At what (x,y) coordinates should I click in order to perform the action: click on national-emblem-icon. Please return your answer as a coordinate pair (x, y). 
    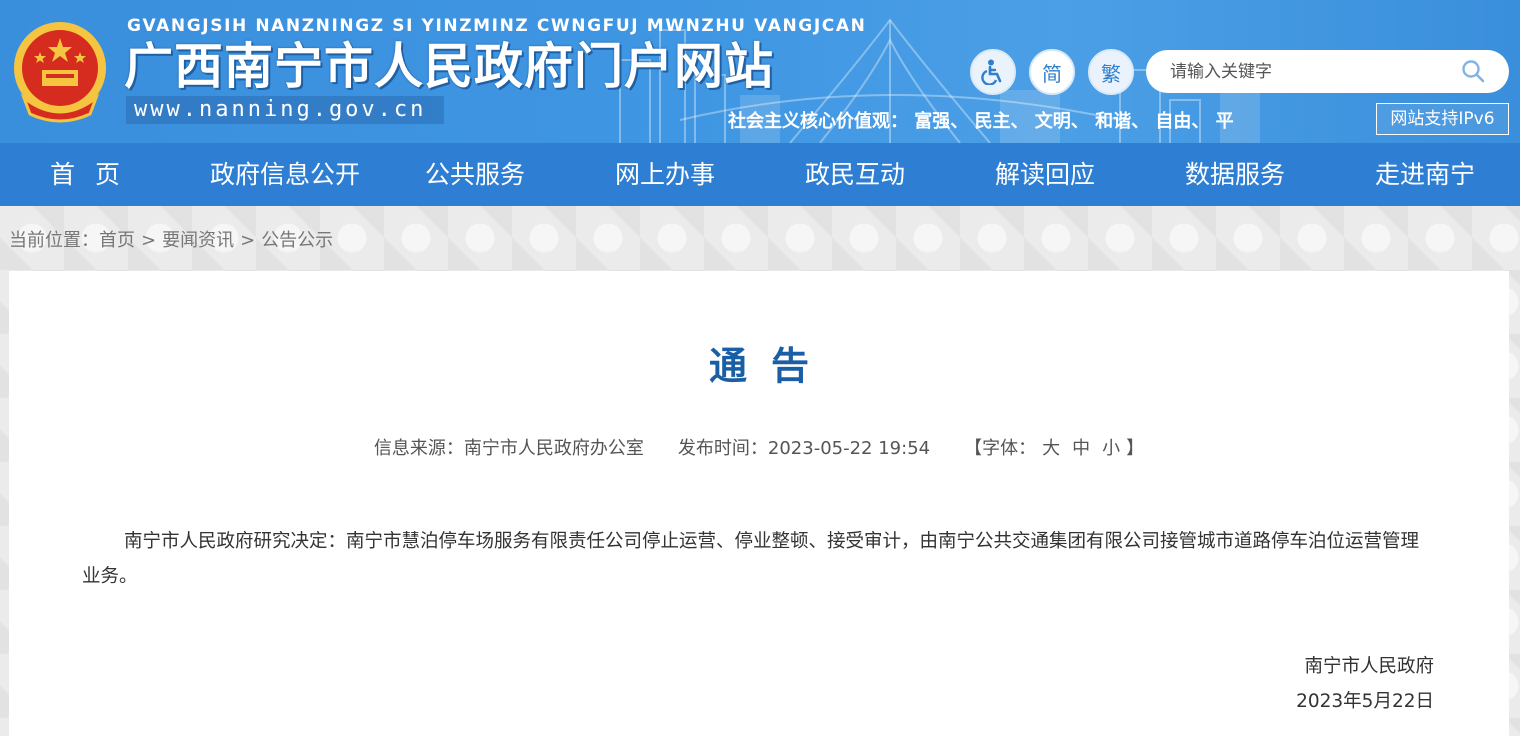
    Looking at the image, I should click on (60, 72).